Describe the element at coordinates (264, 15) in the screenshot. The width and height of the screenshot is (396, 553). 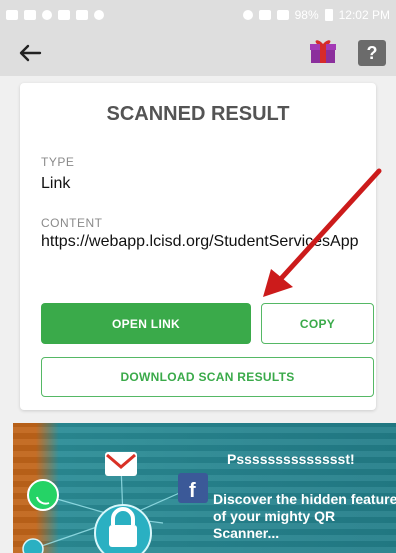
I see `vibrate-icon` at that location.